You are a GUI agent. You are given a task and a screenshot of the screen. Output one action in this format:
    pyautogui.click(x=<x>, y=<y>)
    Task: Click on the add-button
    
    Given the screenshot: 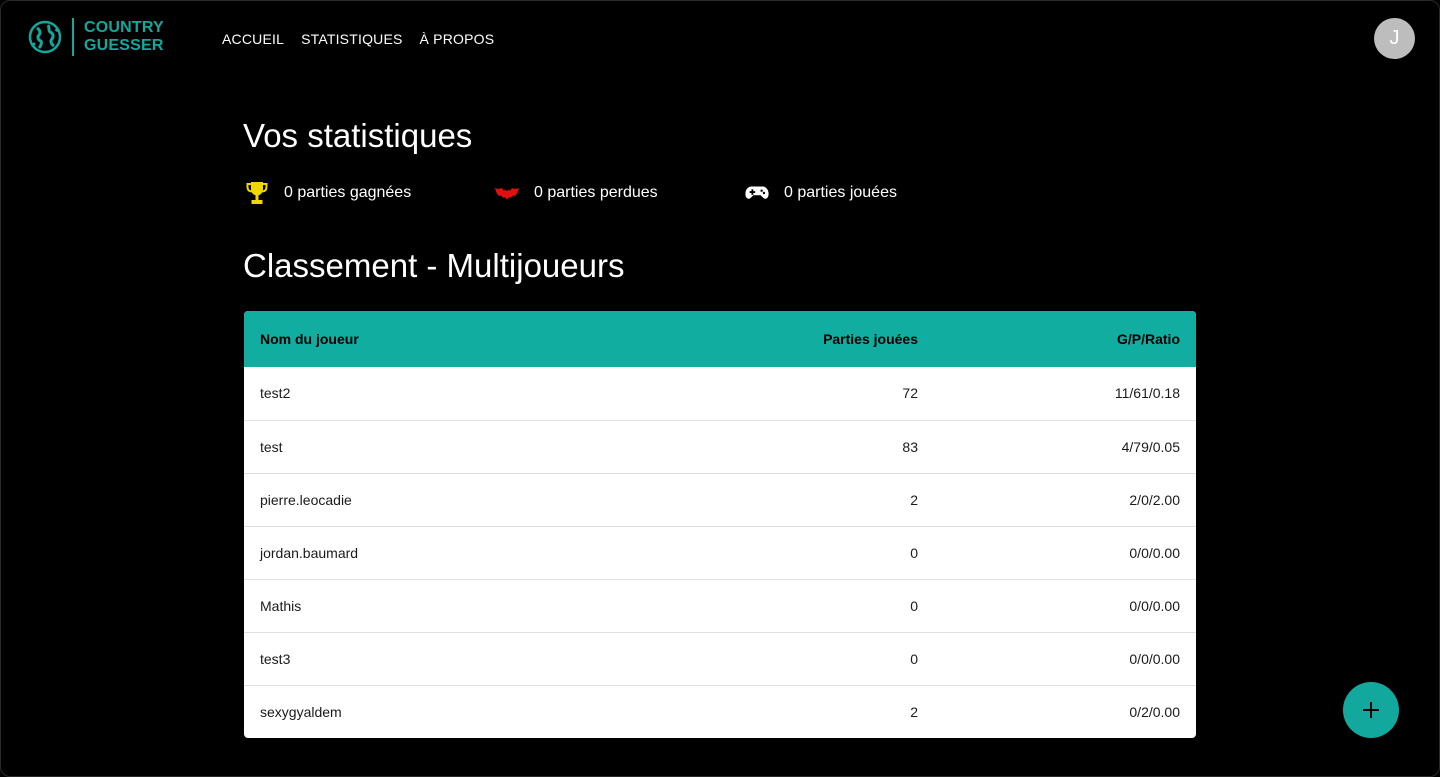 What is the action you would take?
    pyautogui.click(x=1371, y=710)
    